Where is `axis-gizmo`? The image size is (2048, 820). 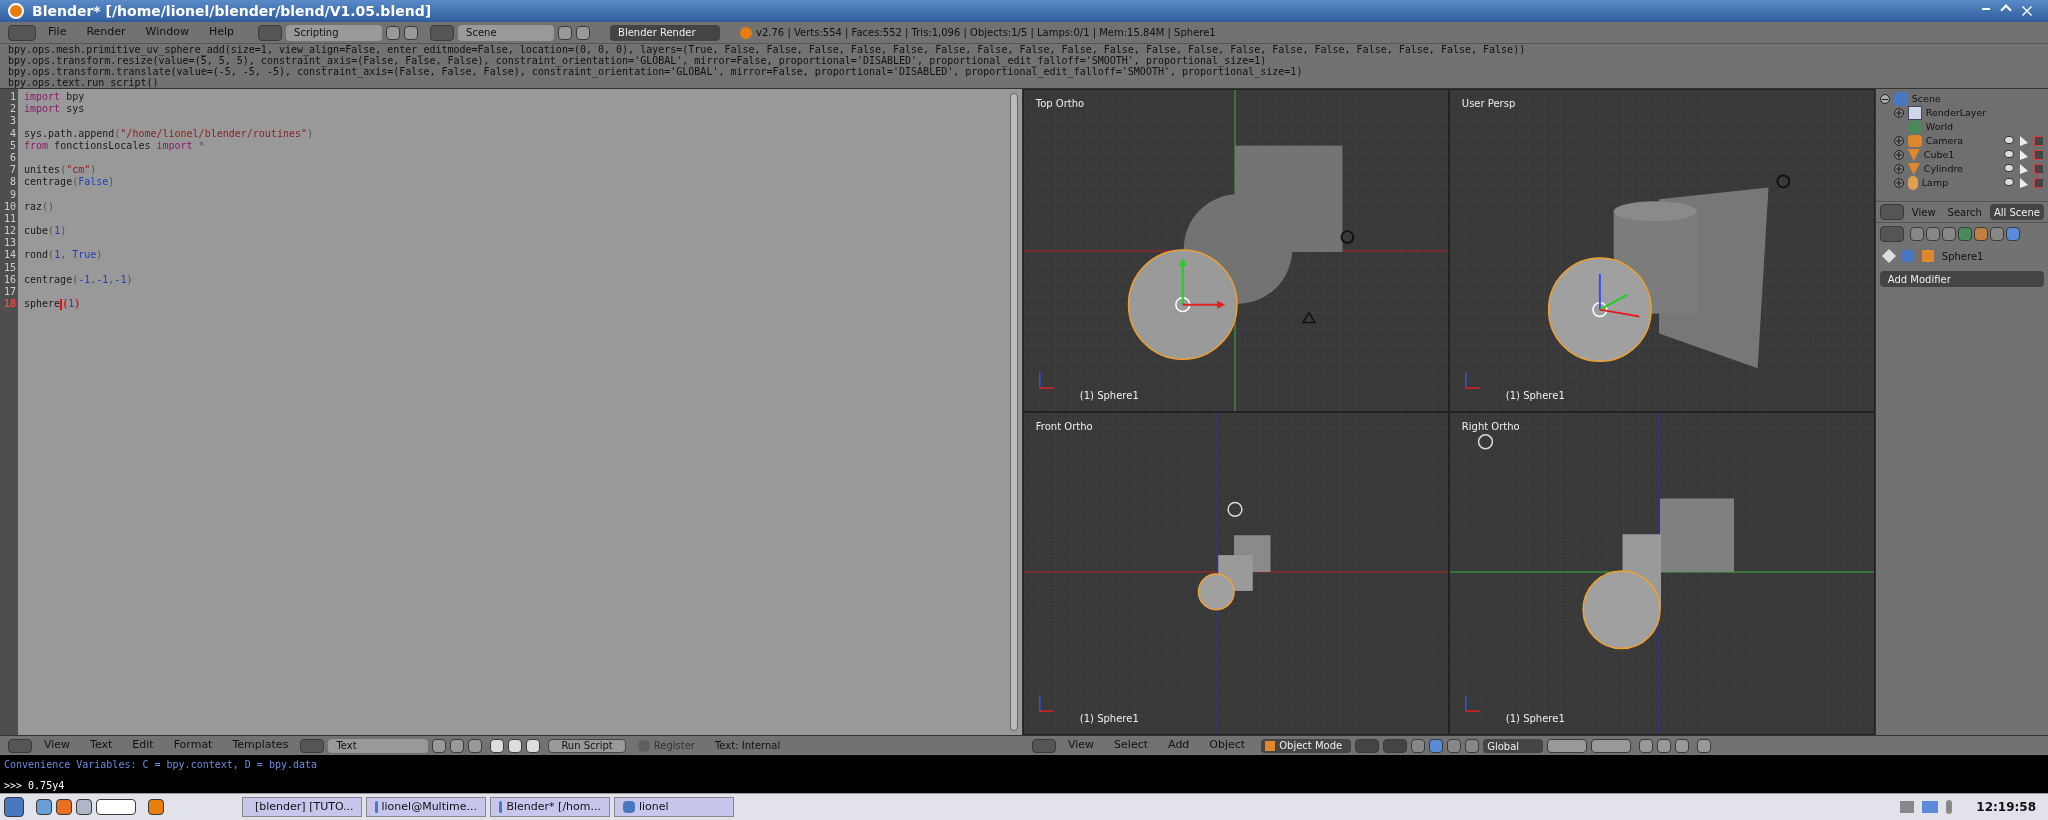
axis-gizmo is located at coordinates (1472, 703).